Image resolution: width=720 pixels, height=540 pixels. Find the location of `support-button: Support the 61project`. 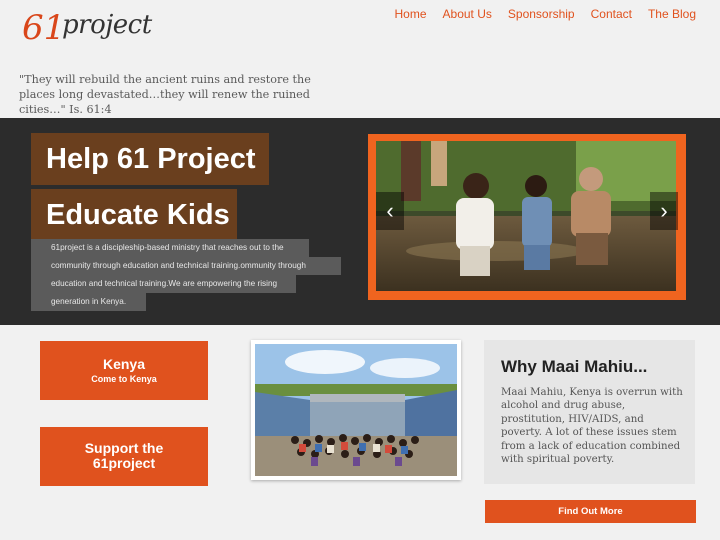

support-button: Support the 61project is located at coordinates (124, 456).